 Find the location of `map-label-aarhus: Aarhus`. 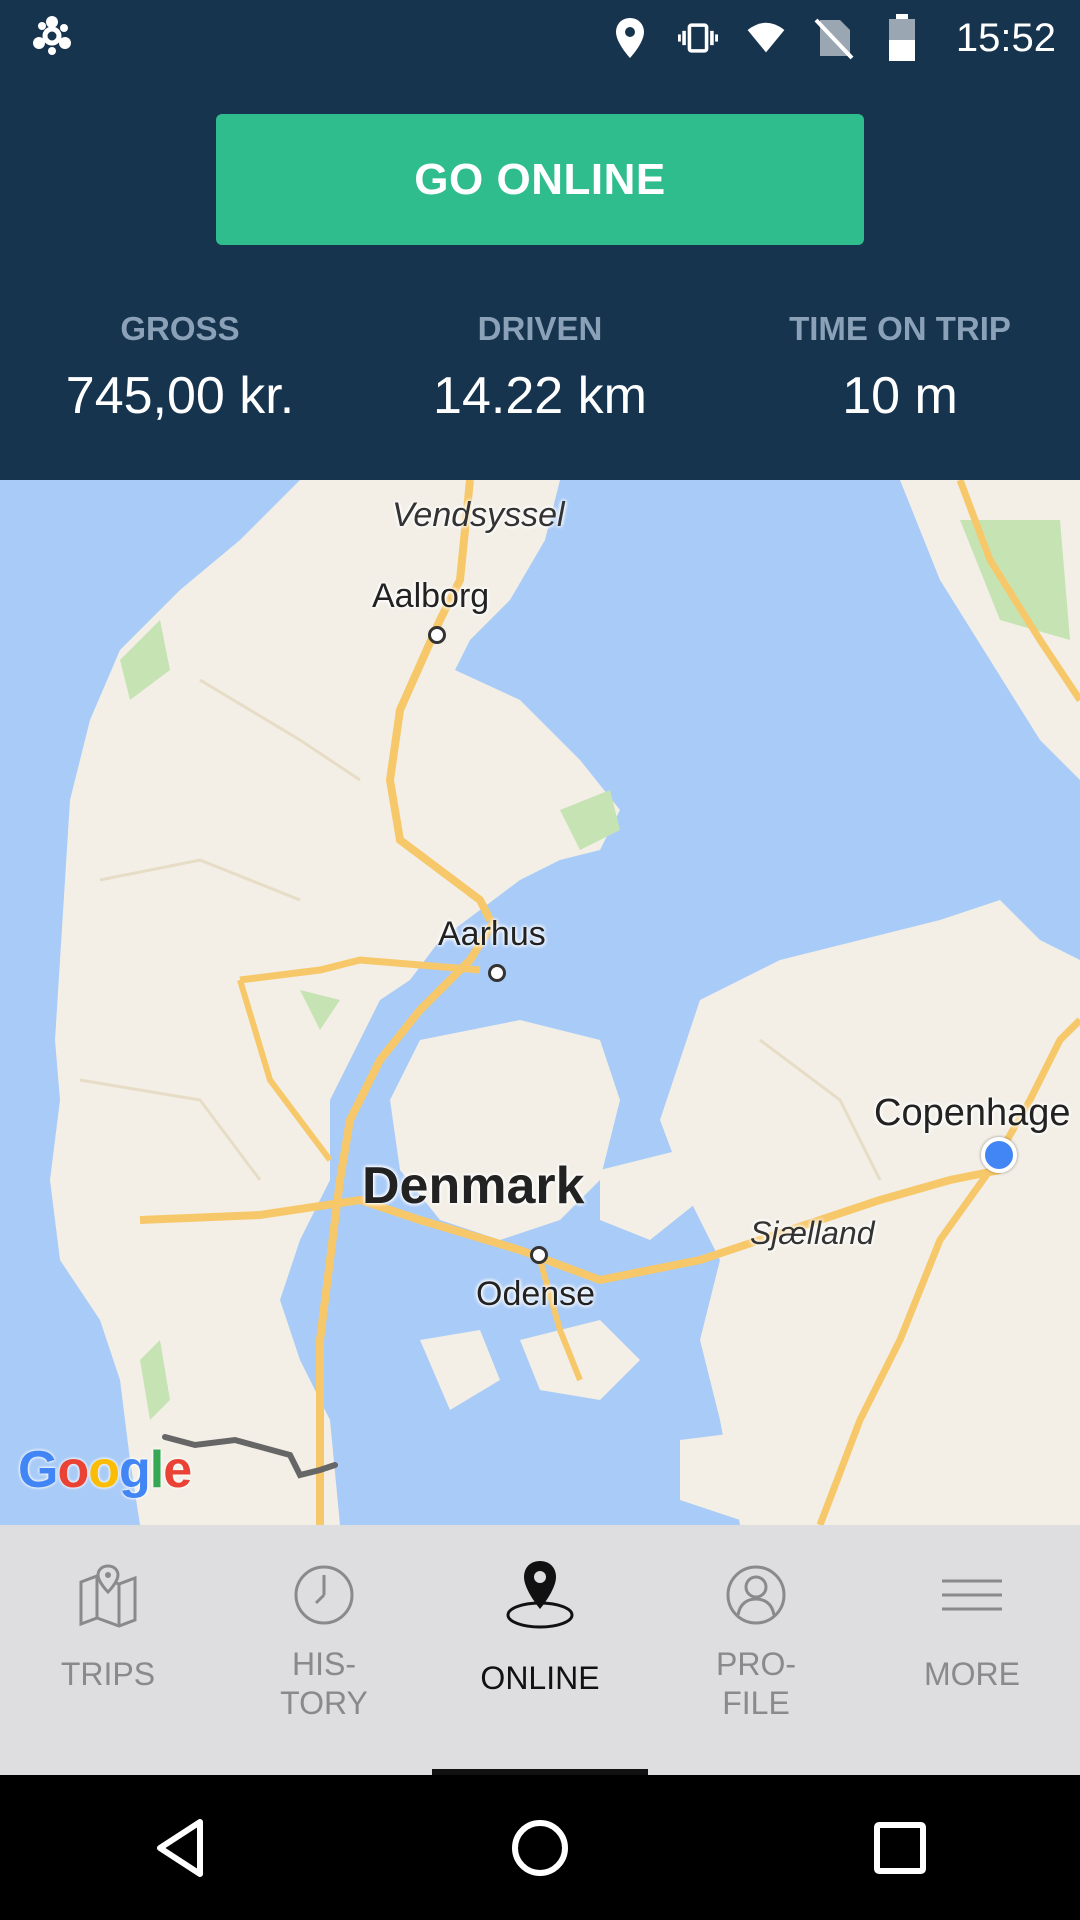

map-label-aarhus: Aarhus is located at coordinates (492, 934).